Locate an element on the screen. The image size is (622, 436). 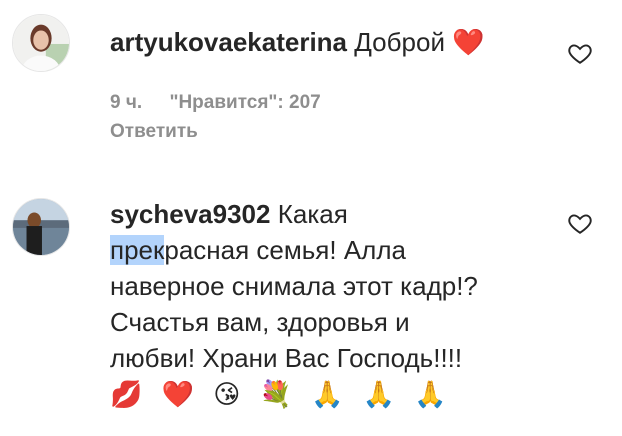
comment-time: 9 ч. is located at coordinates (126, 102).